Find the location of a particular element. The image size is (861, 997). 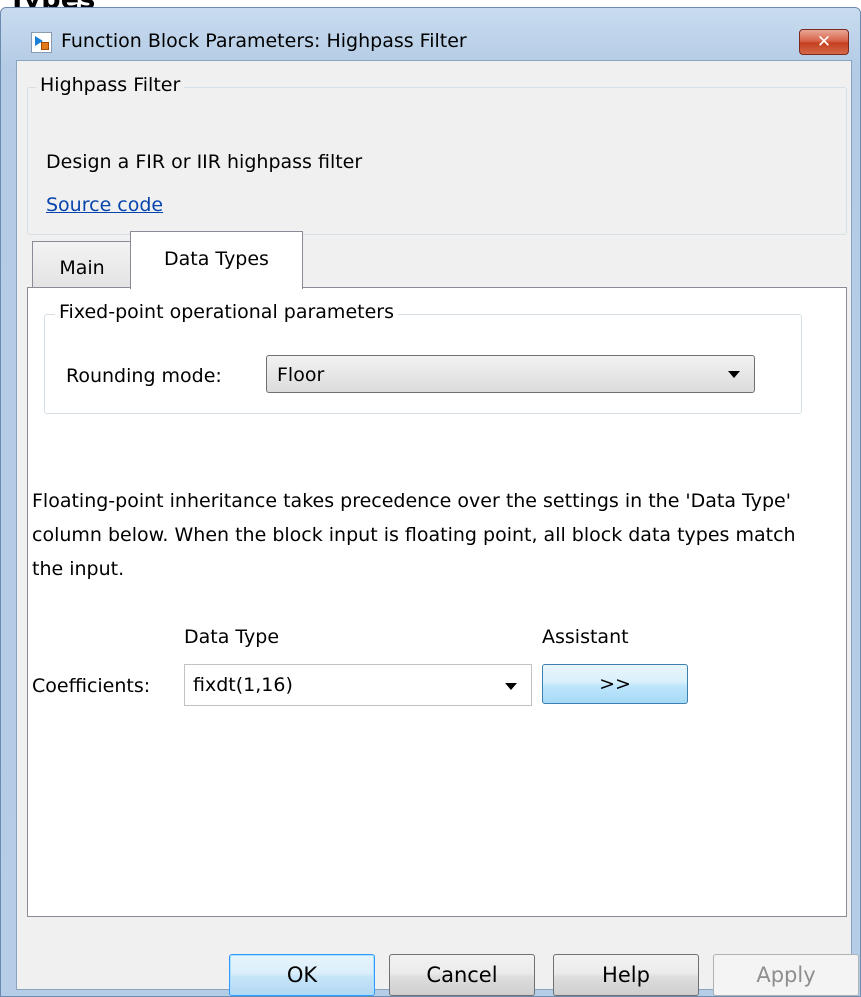

data-type-column-header: Data Type is located at coordinates (232, 637).